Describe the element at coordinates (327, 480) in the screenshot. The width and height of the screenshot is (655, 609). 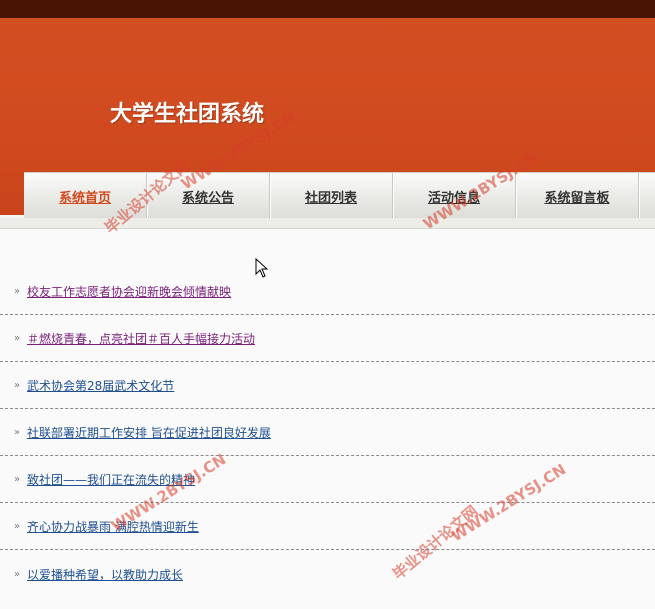
I see `list-item: » 致社团——我们正在流失的精神` at that location.